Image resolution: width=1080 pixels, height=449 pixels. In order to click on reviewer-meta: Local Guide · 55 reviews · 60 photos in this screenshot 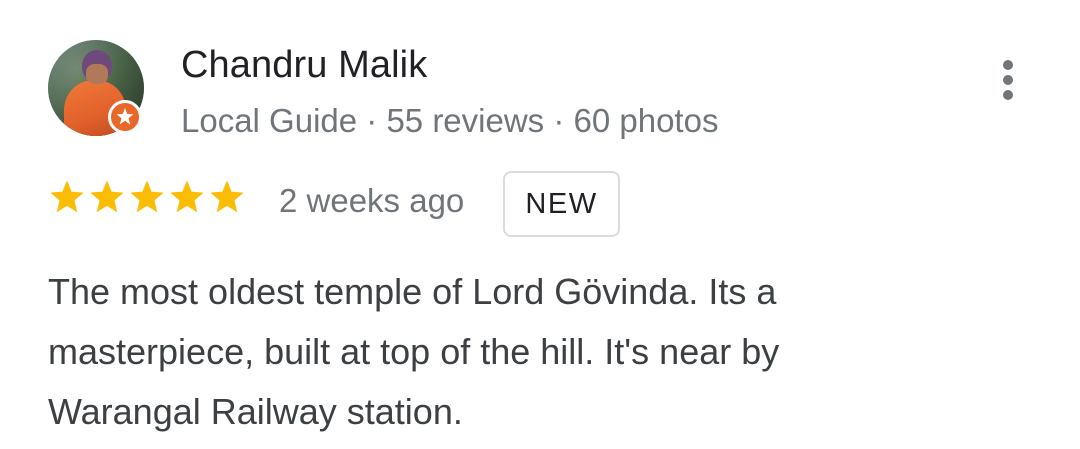, I will do `click(449, 121)`.